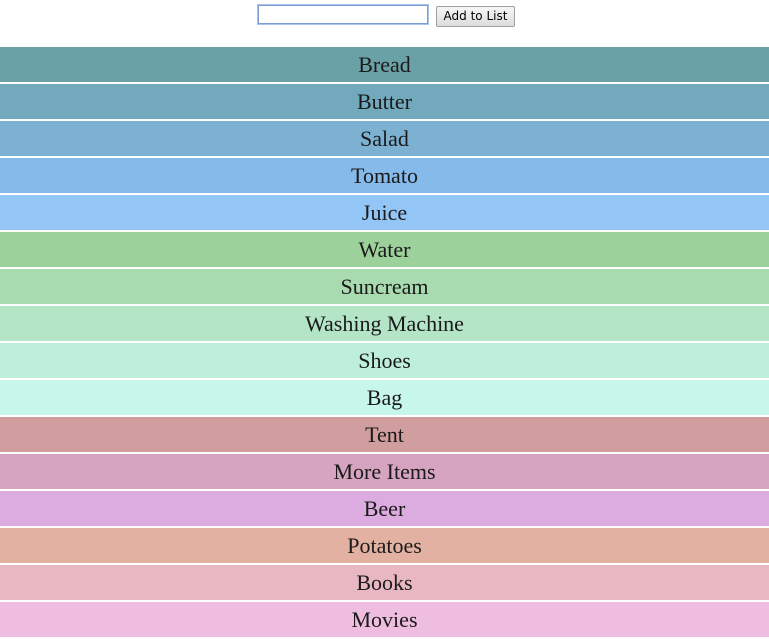  I want to click on list-item: Salad, so click(384, 138).